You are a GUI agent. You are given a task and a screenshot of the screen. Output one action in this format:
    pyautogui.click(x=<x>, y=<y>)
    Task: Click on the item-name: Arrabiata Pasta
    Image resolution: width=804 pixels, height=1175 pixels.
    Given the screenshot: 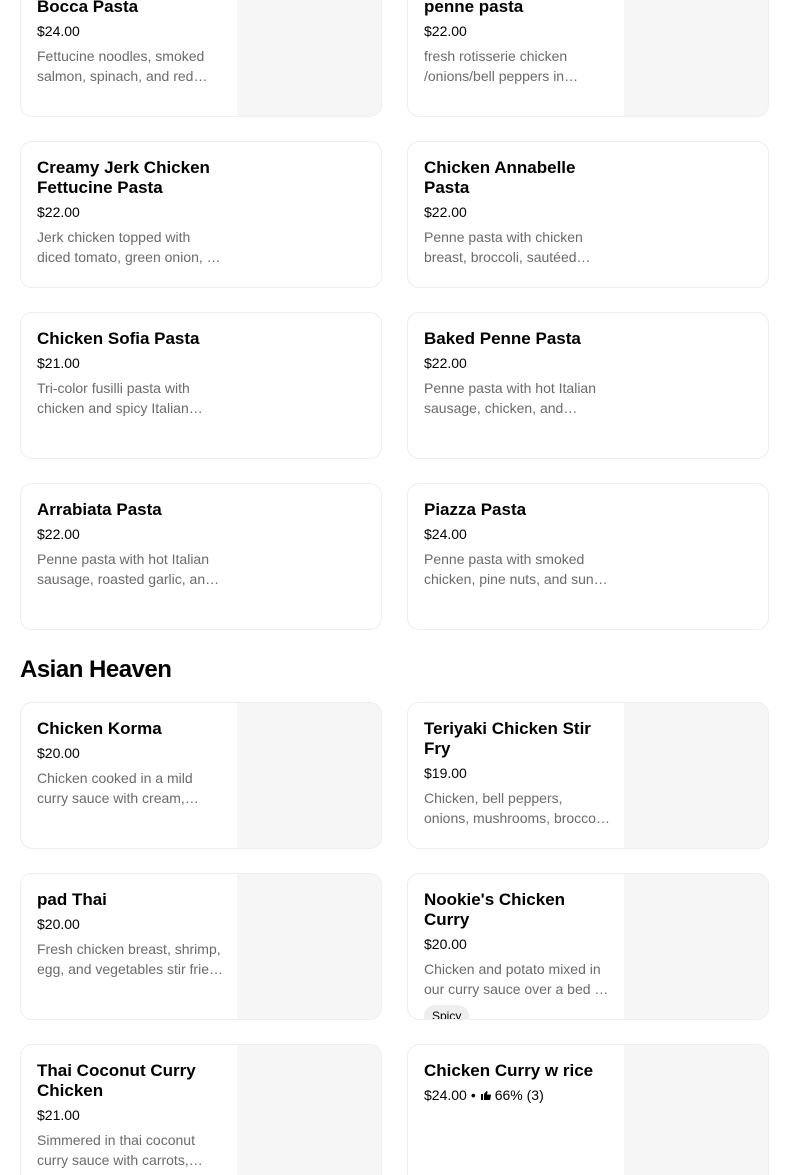 What is the action you would take?
    pyautogui.click(x=99, y=509)
    